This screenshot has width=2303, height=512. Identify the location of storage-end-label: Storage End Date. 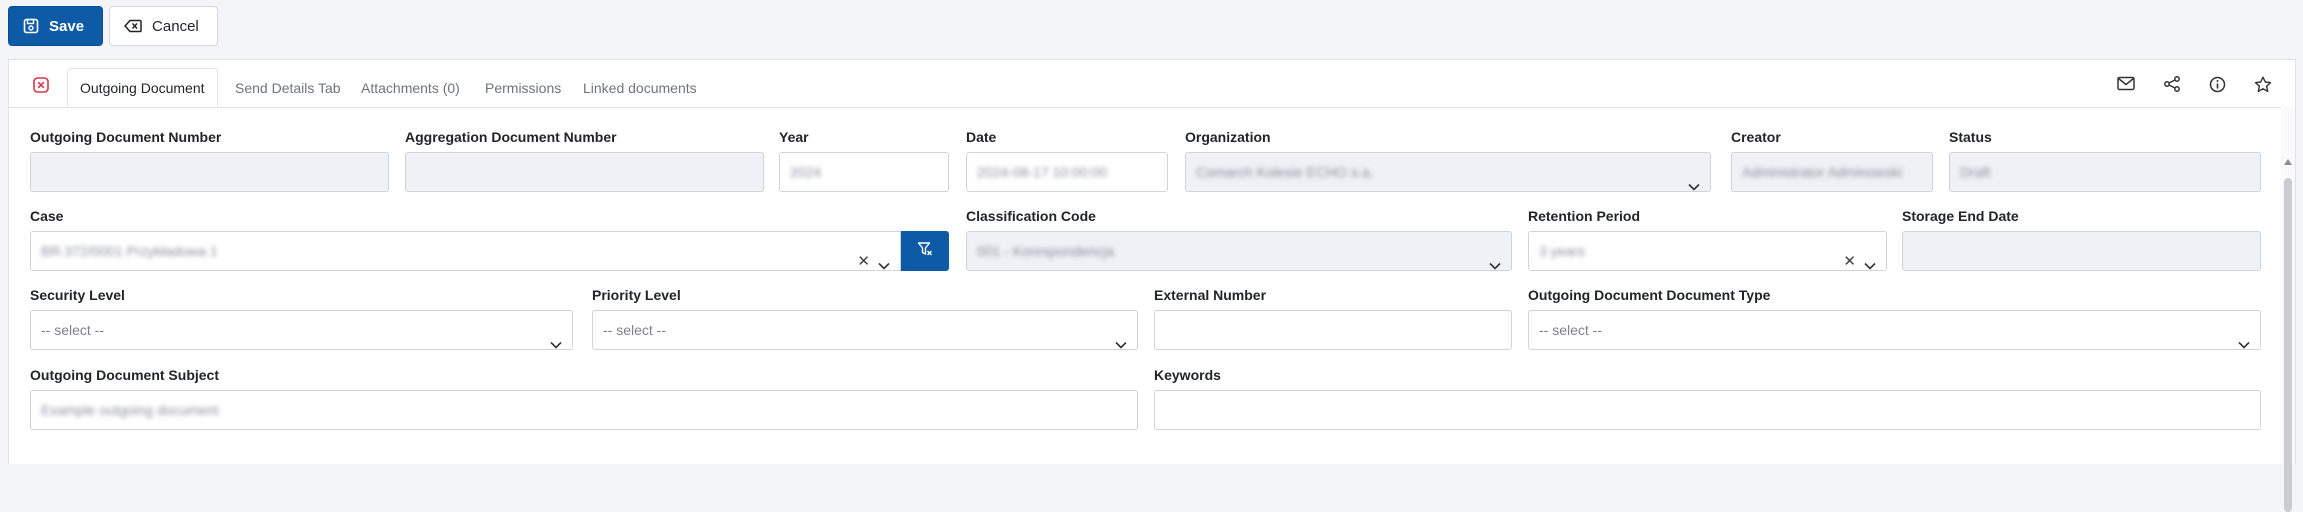
(1960, 216).